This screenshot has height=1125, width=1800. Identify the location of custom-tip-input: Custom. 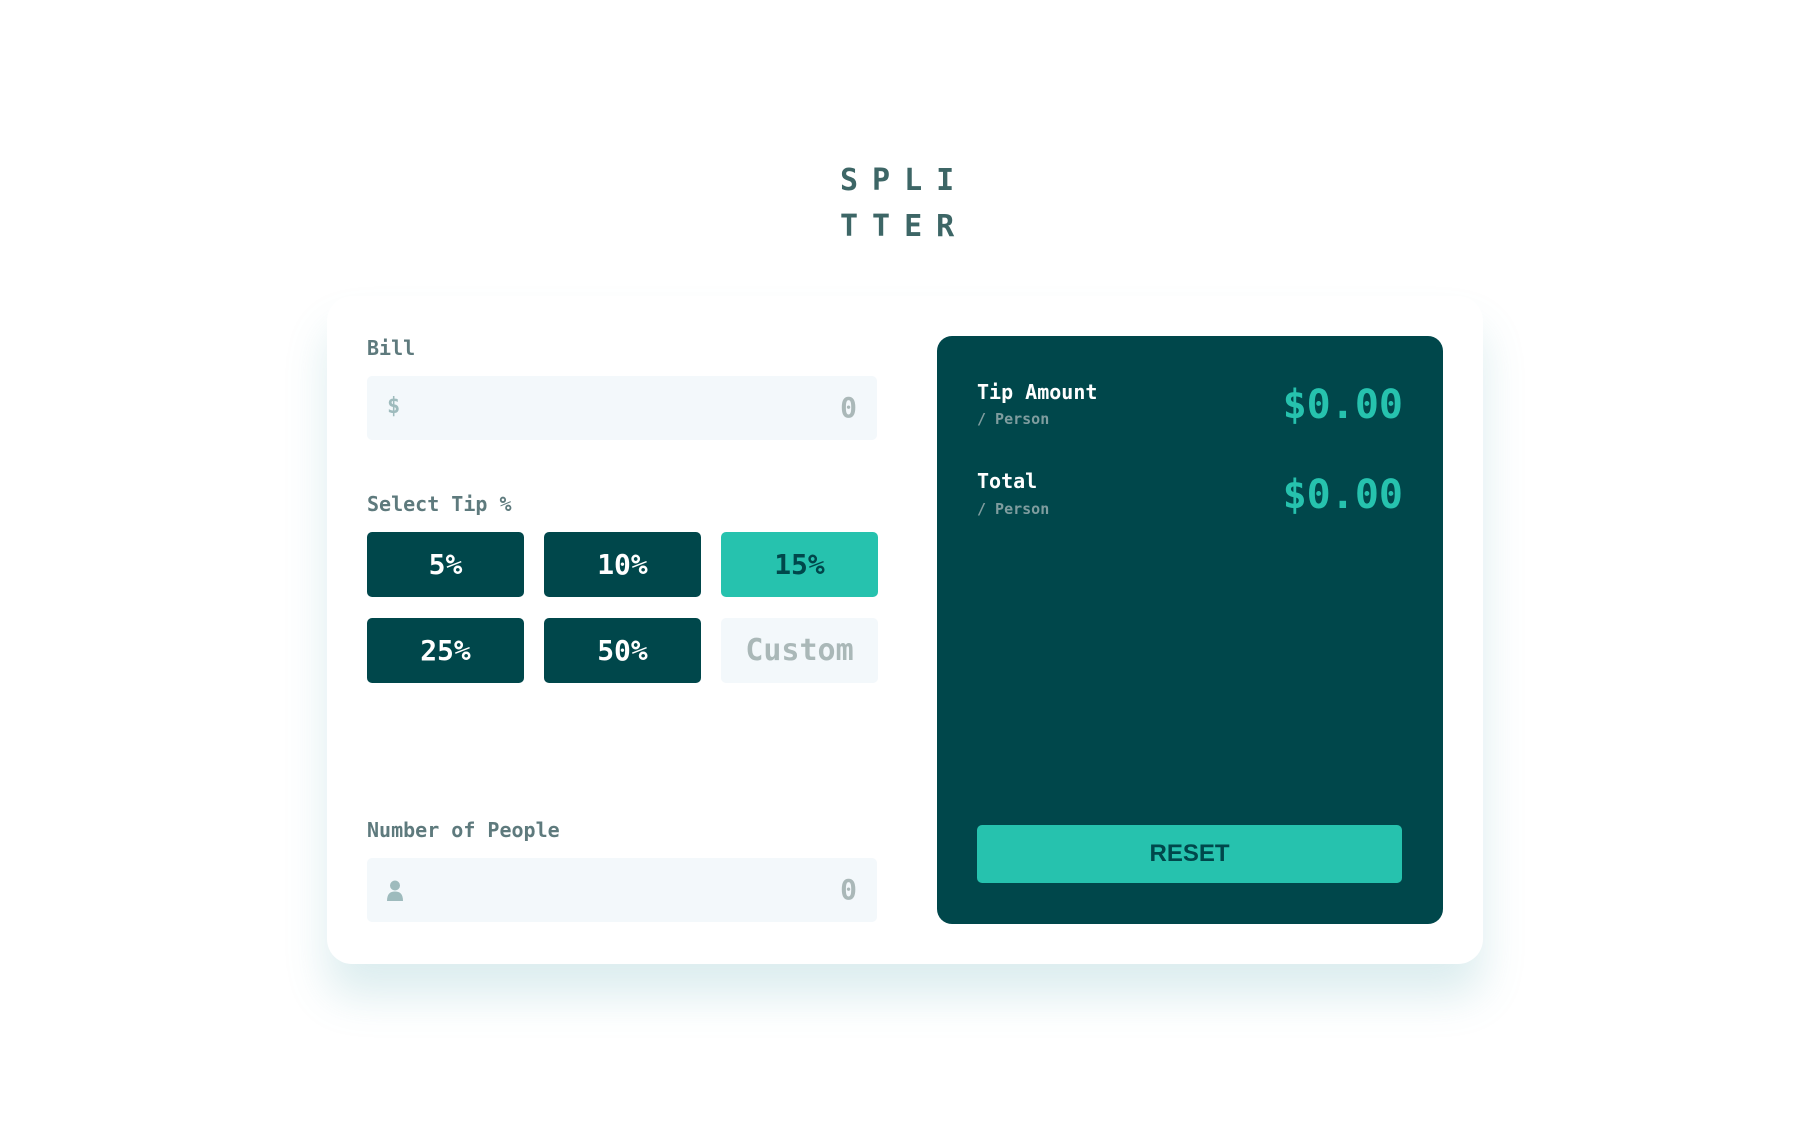
(799, 650).